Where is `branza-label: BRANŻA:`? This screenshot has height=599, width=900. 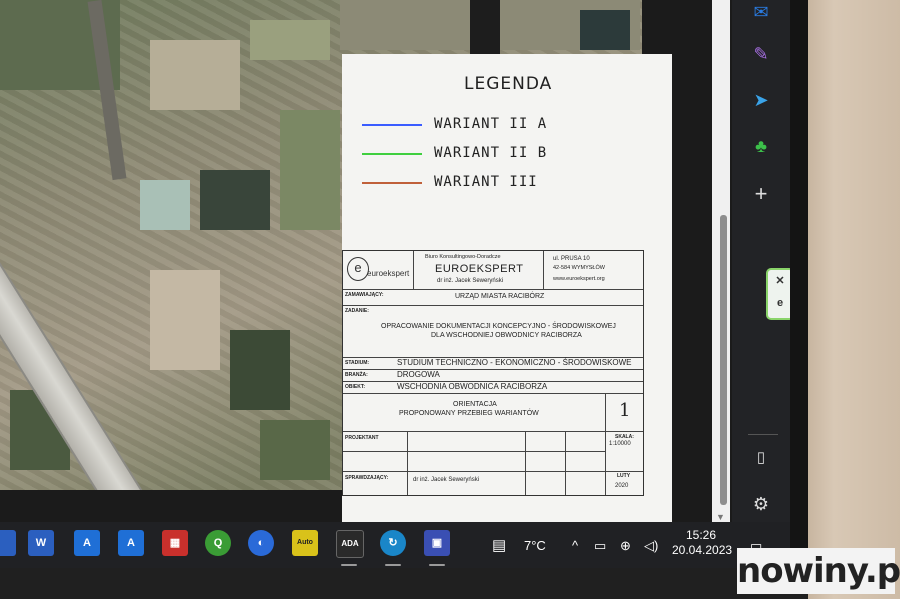
branza-label: BRANŻA: is located at coordinates (356, 375).